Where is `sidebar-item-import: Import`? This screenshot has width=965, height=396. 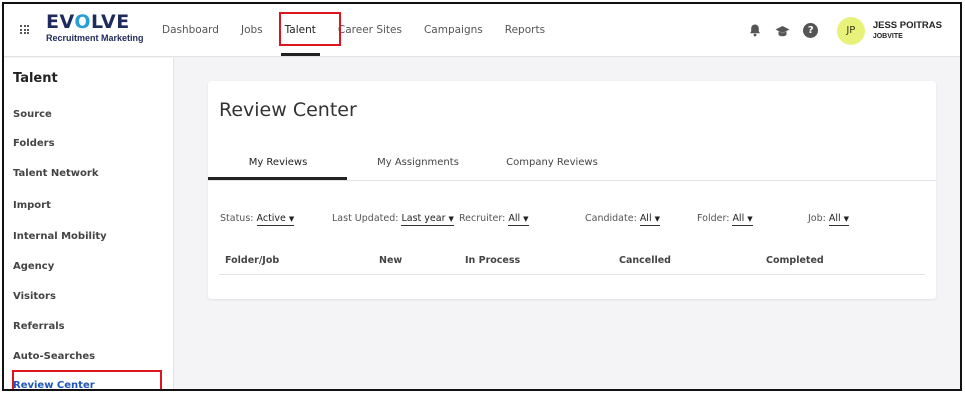 sidebar-item-import: Import is located at coordinates (32, 205).